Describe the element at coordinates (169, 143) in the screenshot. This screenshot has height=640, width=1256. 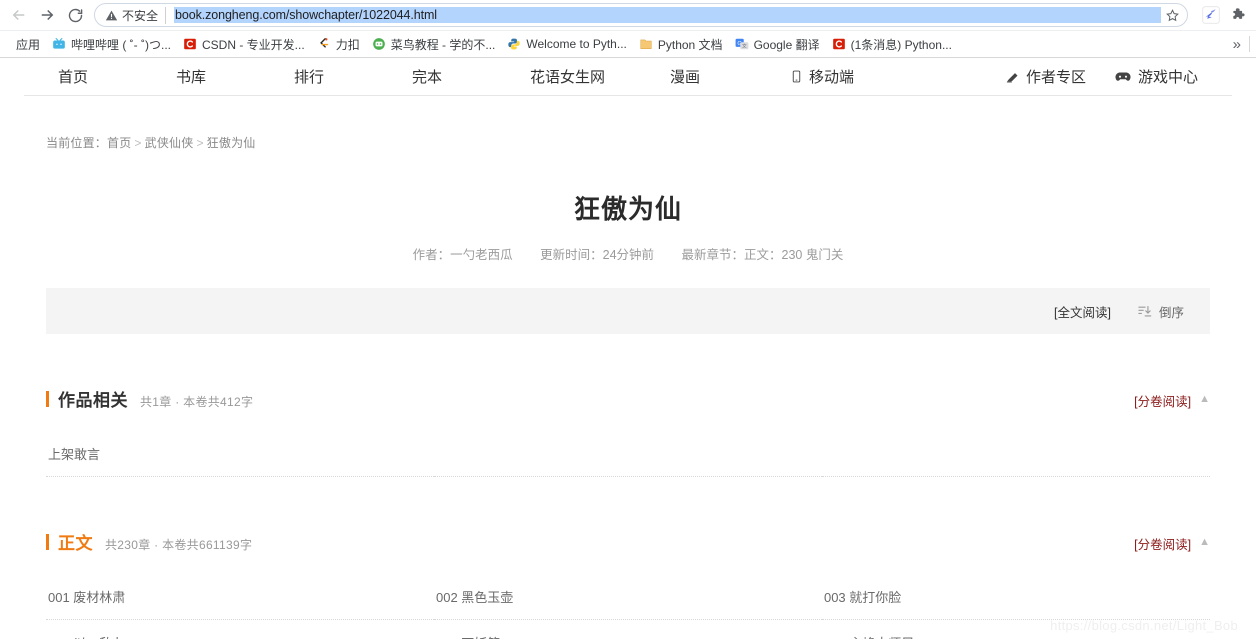
I see `breadcrumb-item-category: 武侠仙侠` at that location.